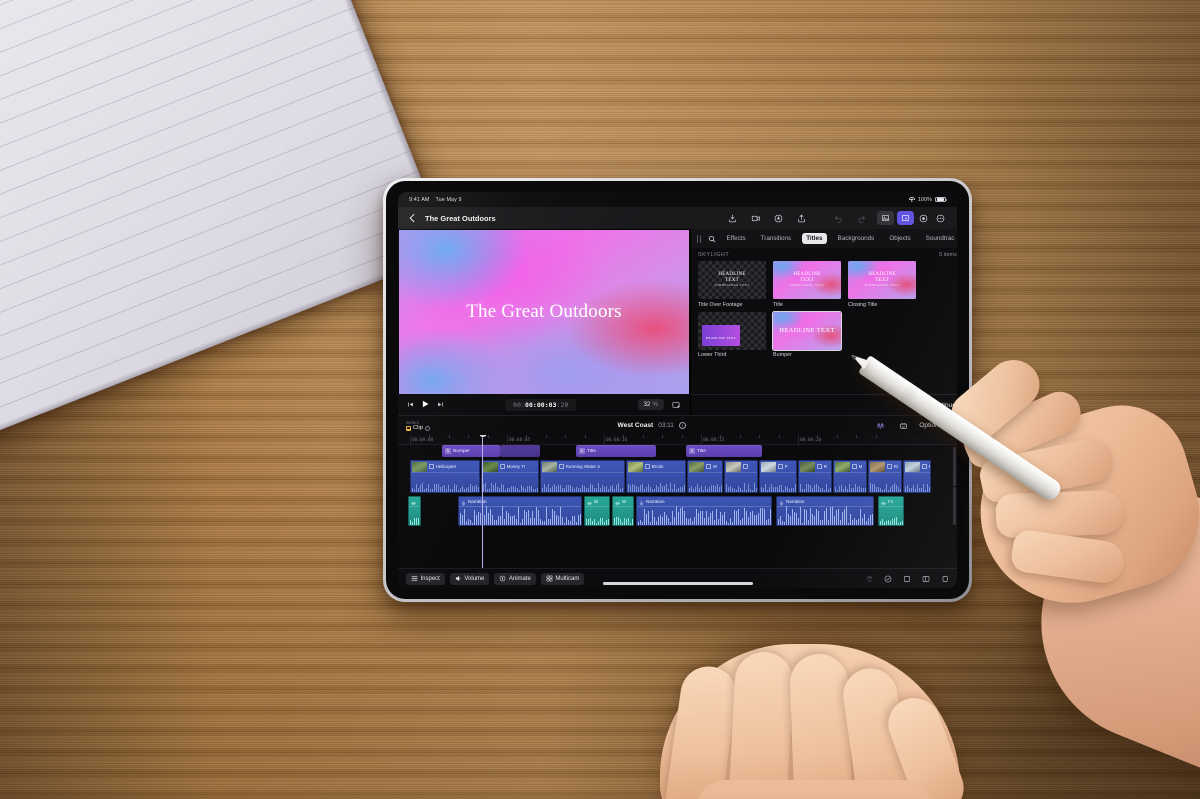  I want to click on skip-to-start-icon, so click(410, 404).